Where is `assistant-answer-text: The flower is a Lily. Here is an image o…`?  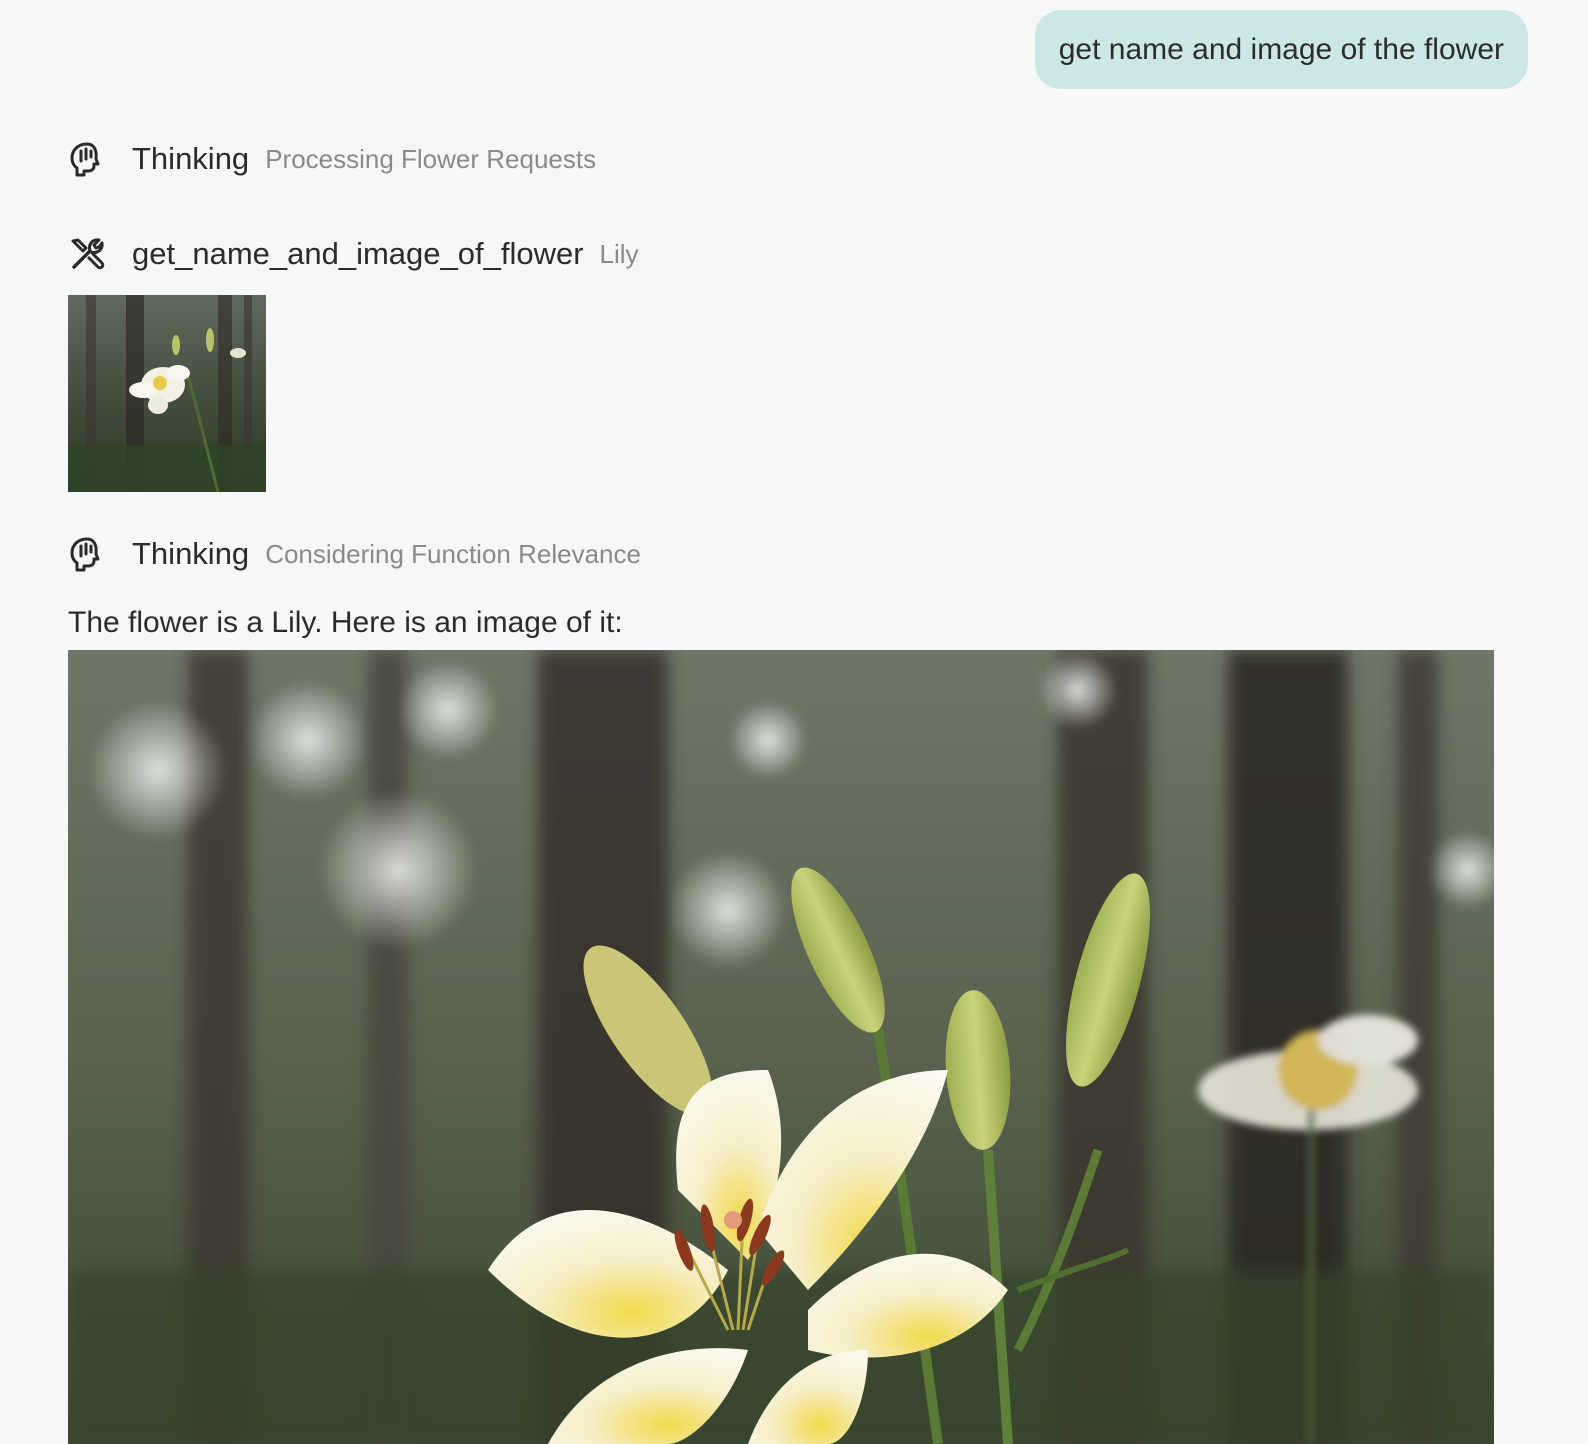 assistant-answer-text: The flower is a Lily. Here is an image o… is located at coordinates (345, 622).